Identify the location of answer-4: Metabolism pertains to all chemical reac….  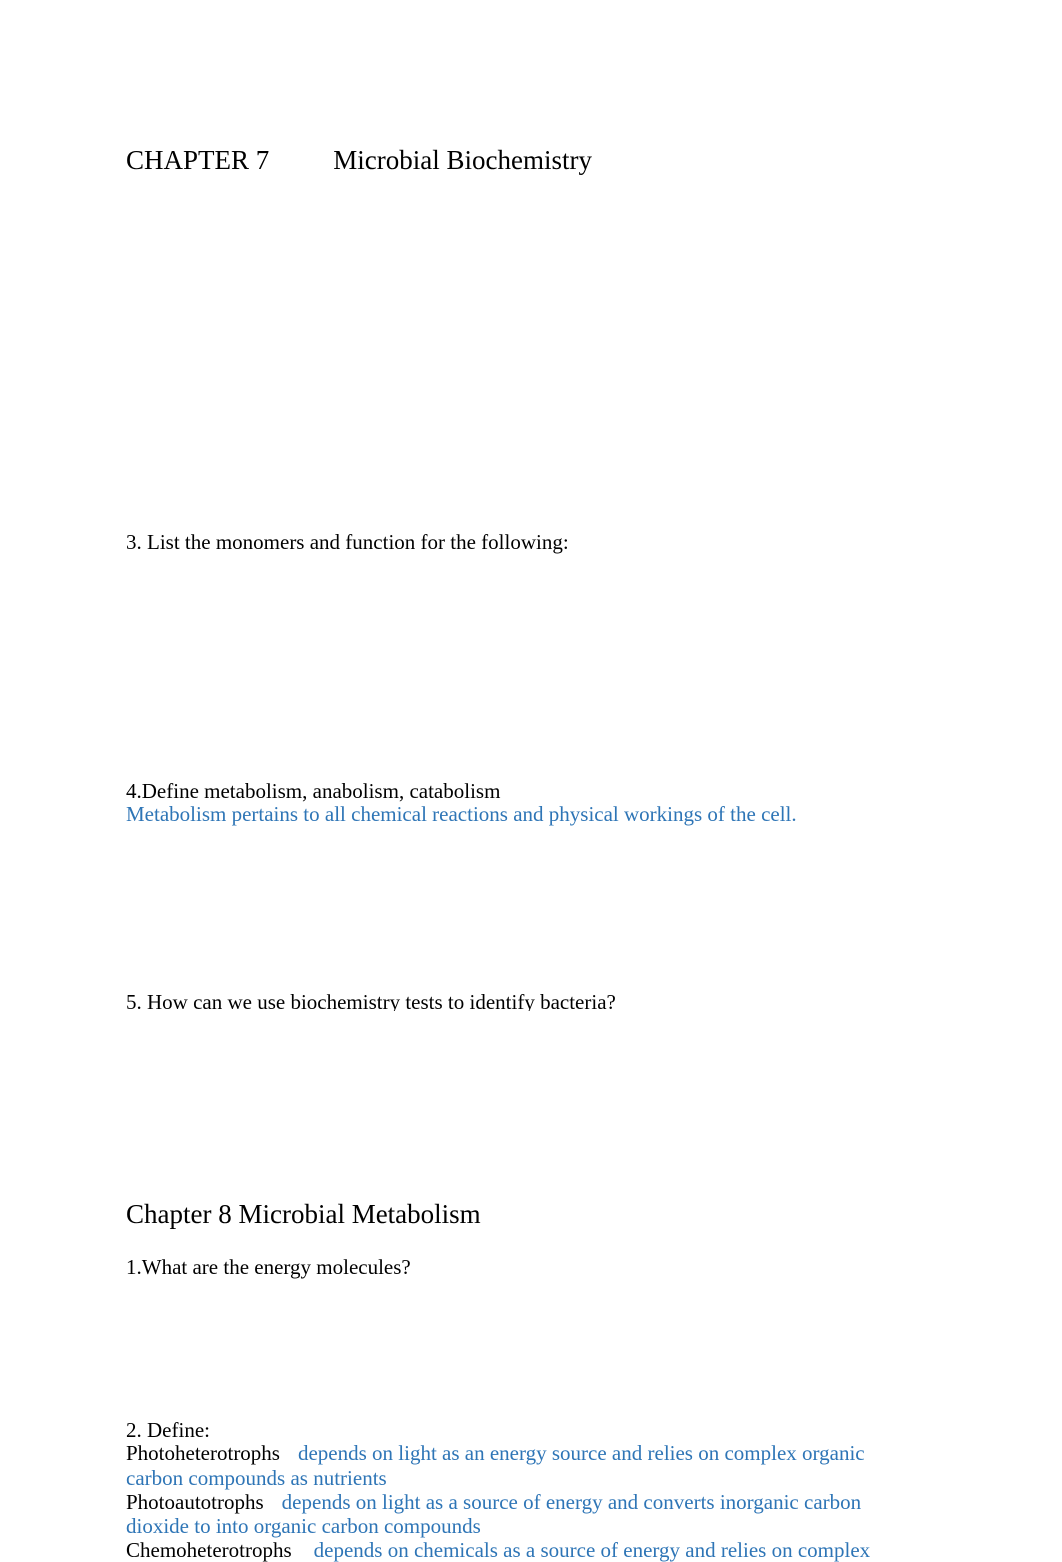
(461, 814).